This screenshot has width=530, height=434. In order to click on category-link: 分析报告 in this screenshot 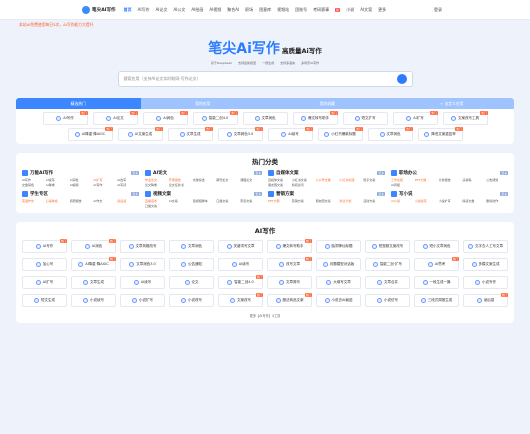, I will do `click(450, 180)`.